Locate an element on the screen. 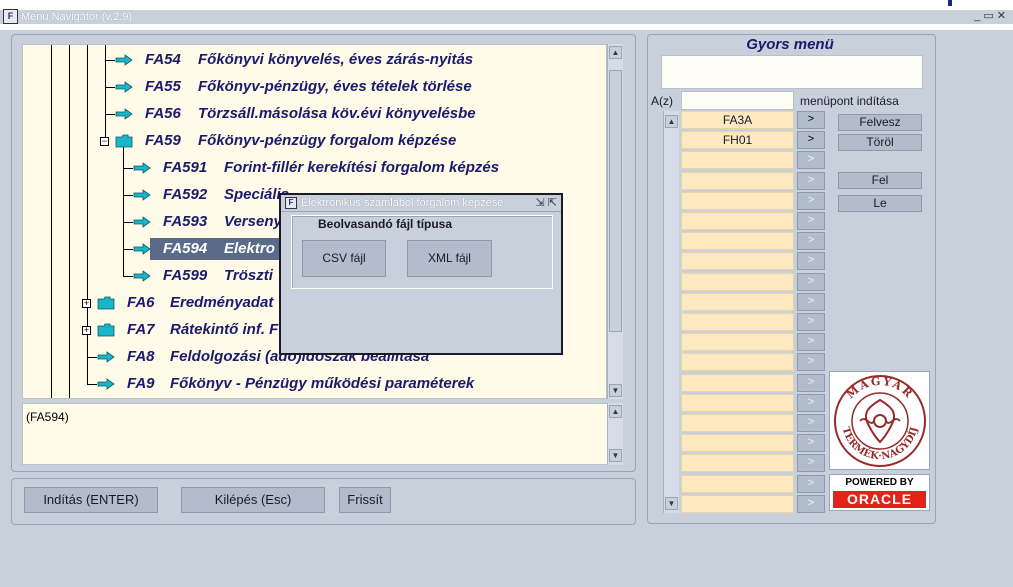  window-controls: _▭✕ is located at coordinates (991, 15).